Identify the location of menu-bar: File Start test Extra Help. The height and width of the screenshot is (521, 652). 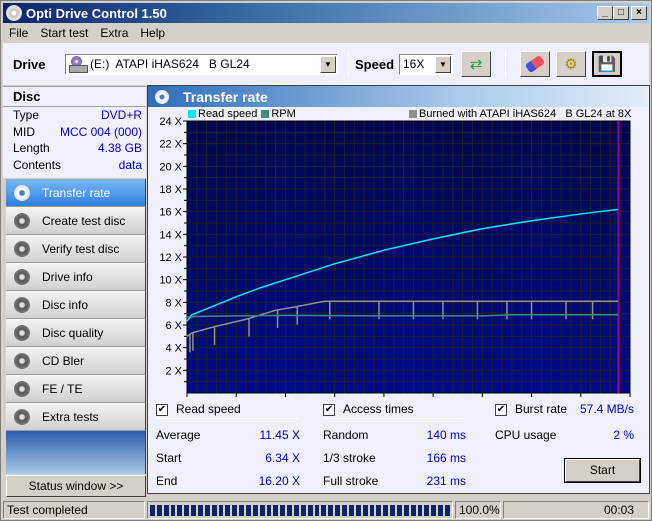
(87, 33).